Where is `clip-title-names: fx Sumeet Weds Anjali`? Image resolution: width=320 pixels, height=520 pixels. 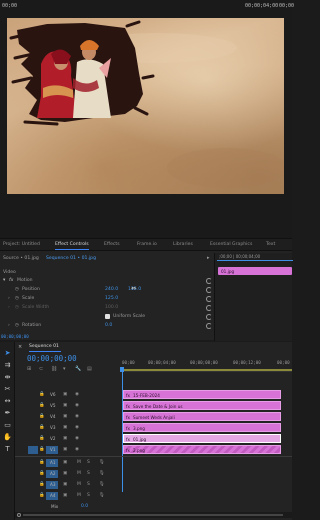
clip-title-names: fx Sumeet Weds Anjali is located at coordinates (202, 416).